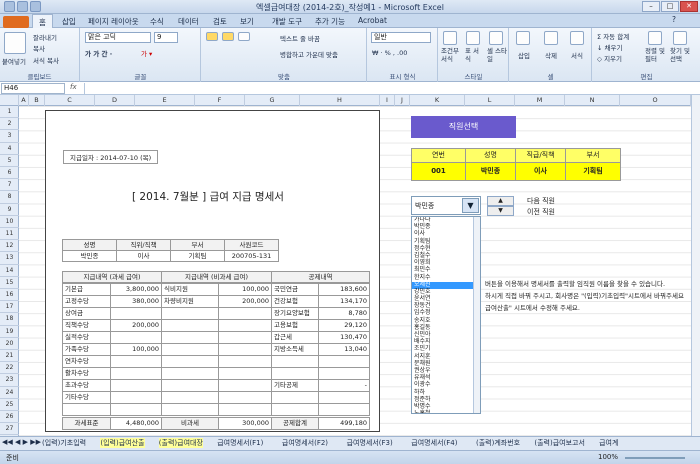  Describe the element at coordinates (70, 100) in the screenshot. I see `column-header: C` at that location.